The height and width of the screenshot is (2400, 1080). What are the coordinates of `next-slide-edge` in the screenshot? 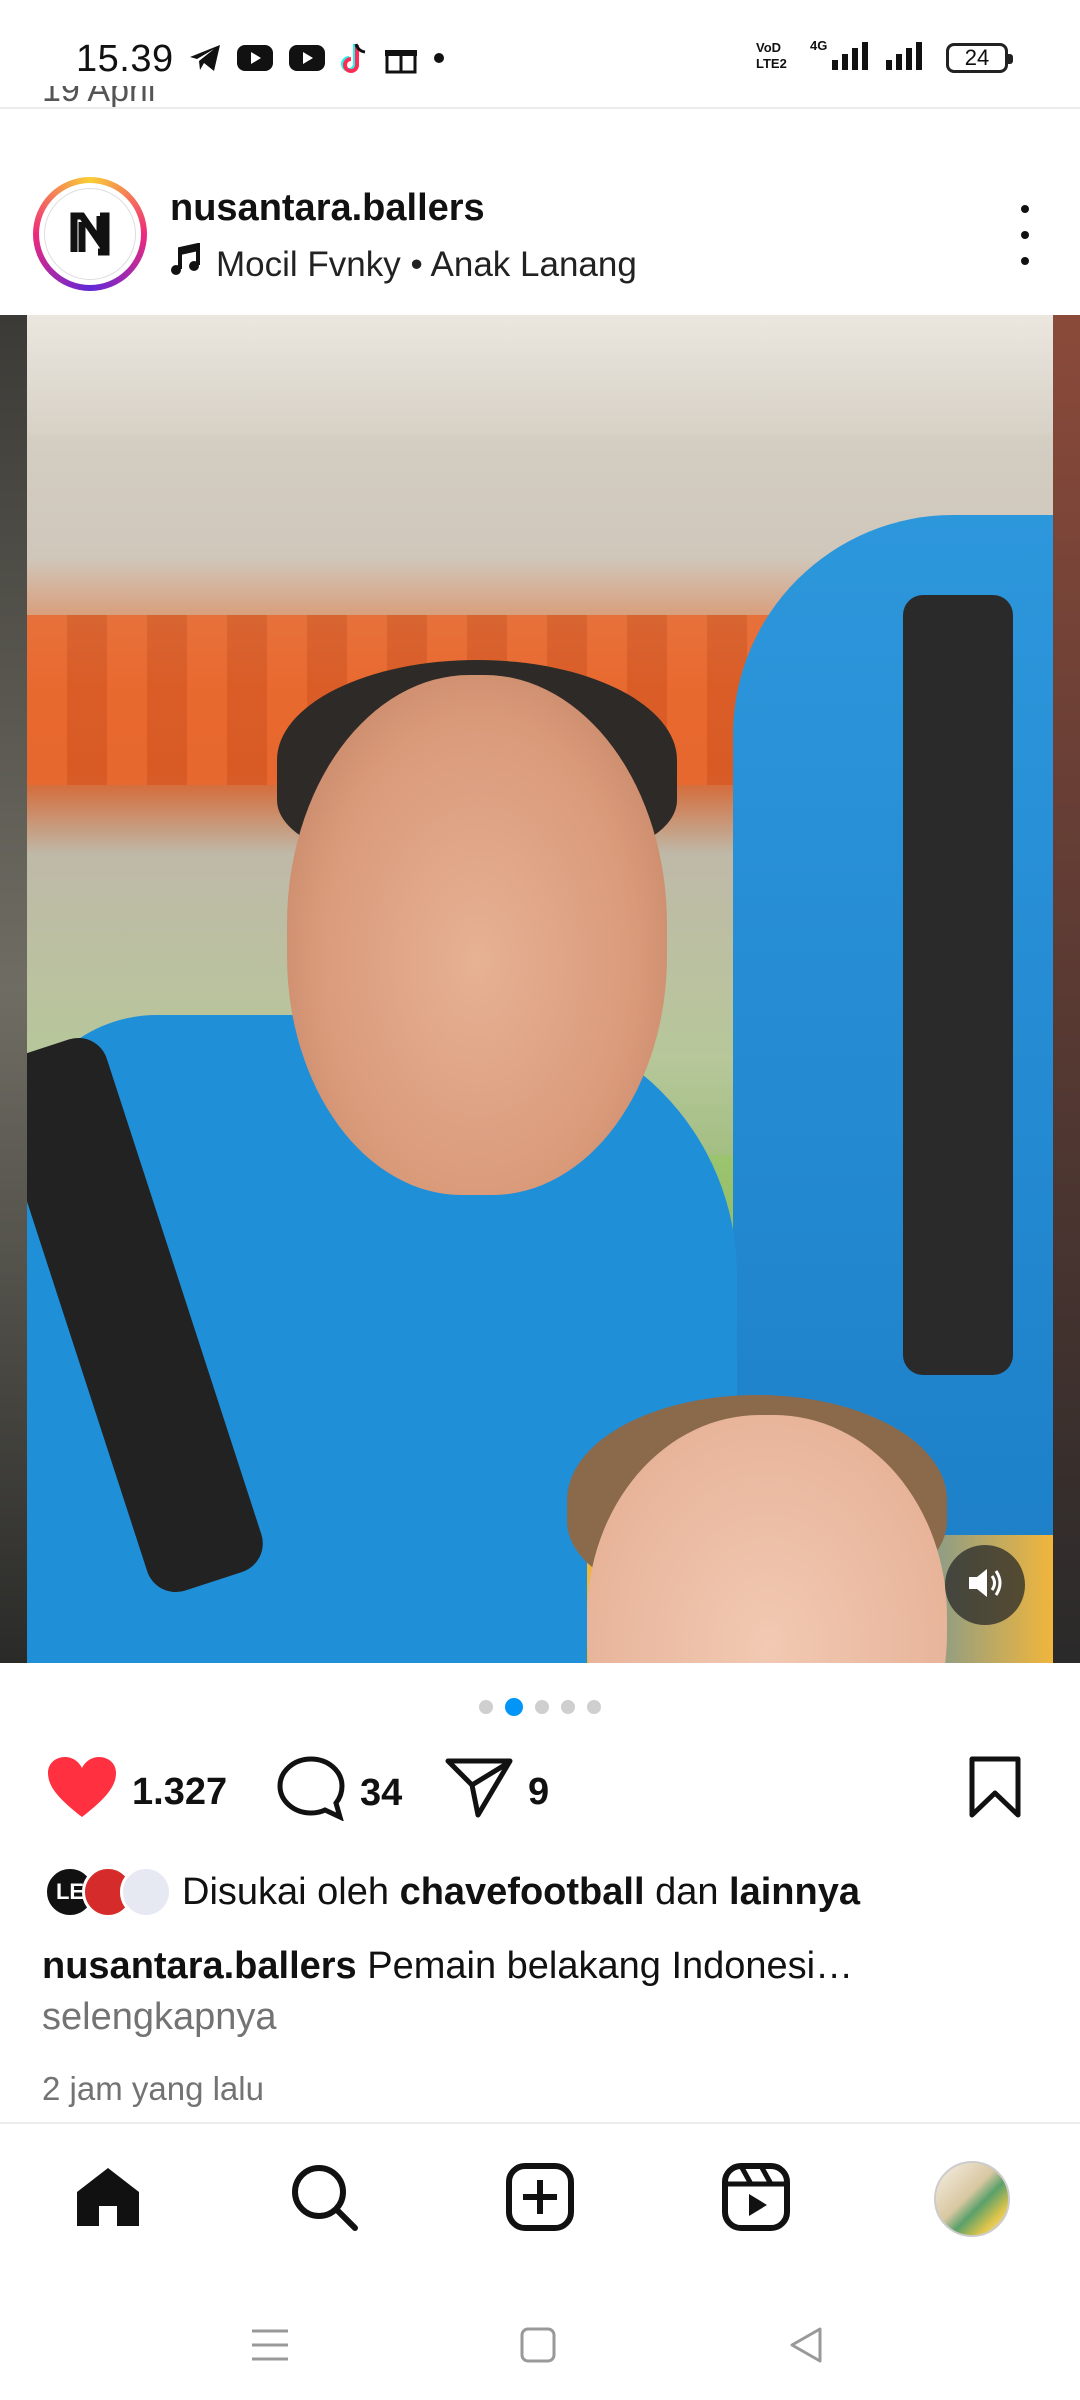 It's located at (1066, 989).